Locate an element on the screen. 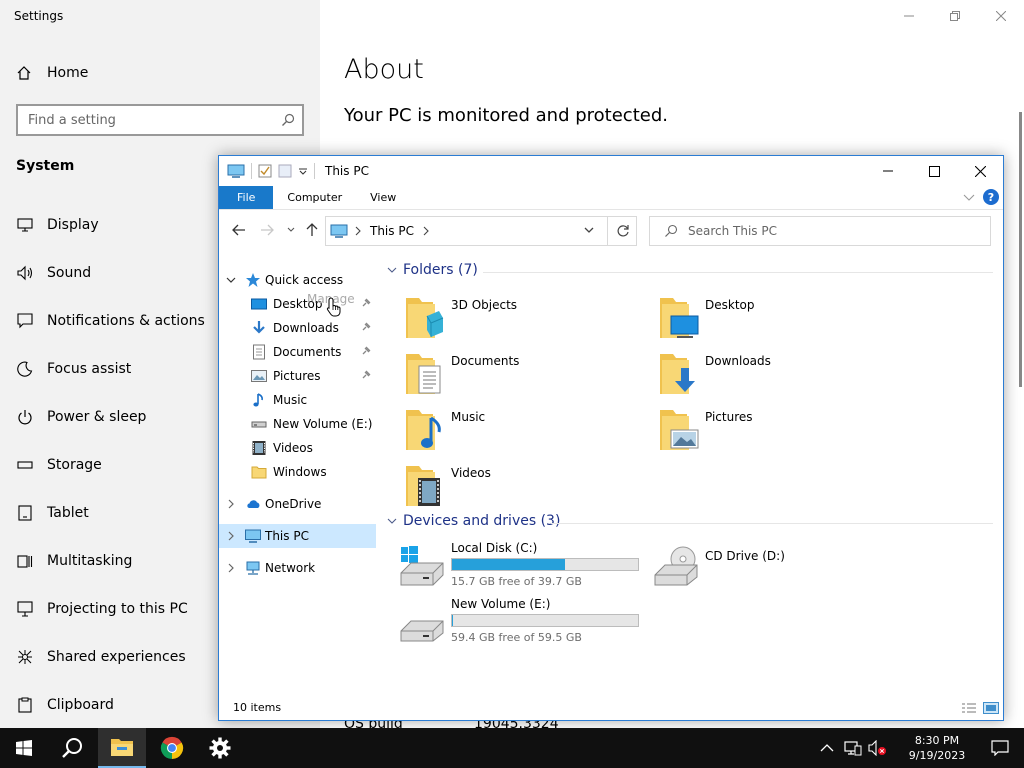  taskbar-file-explorer is located at coordinates (122, 748).